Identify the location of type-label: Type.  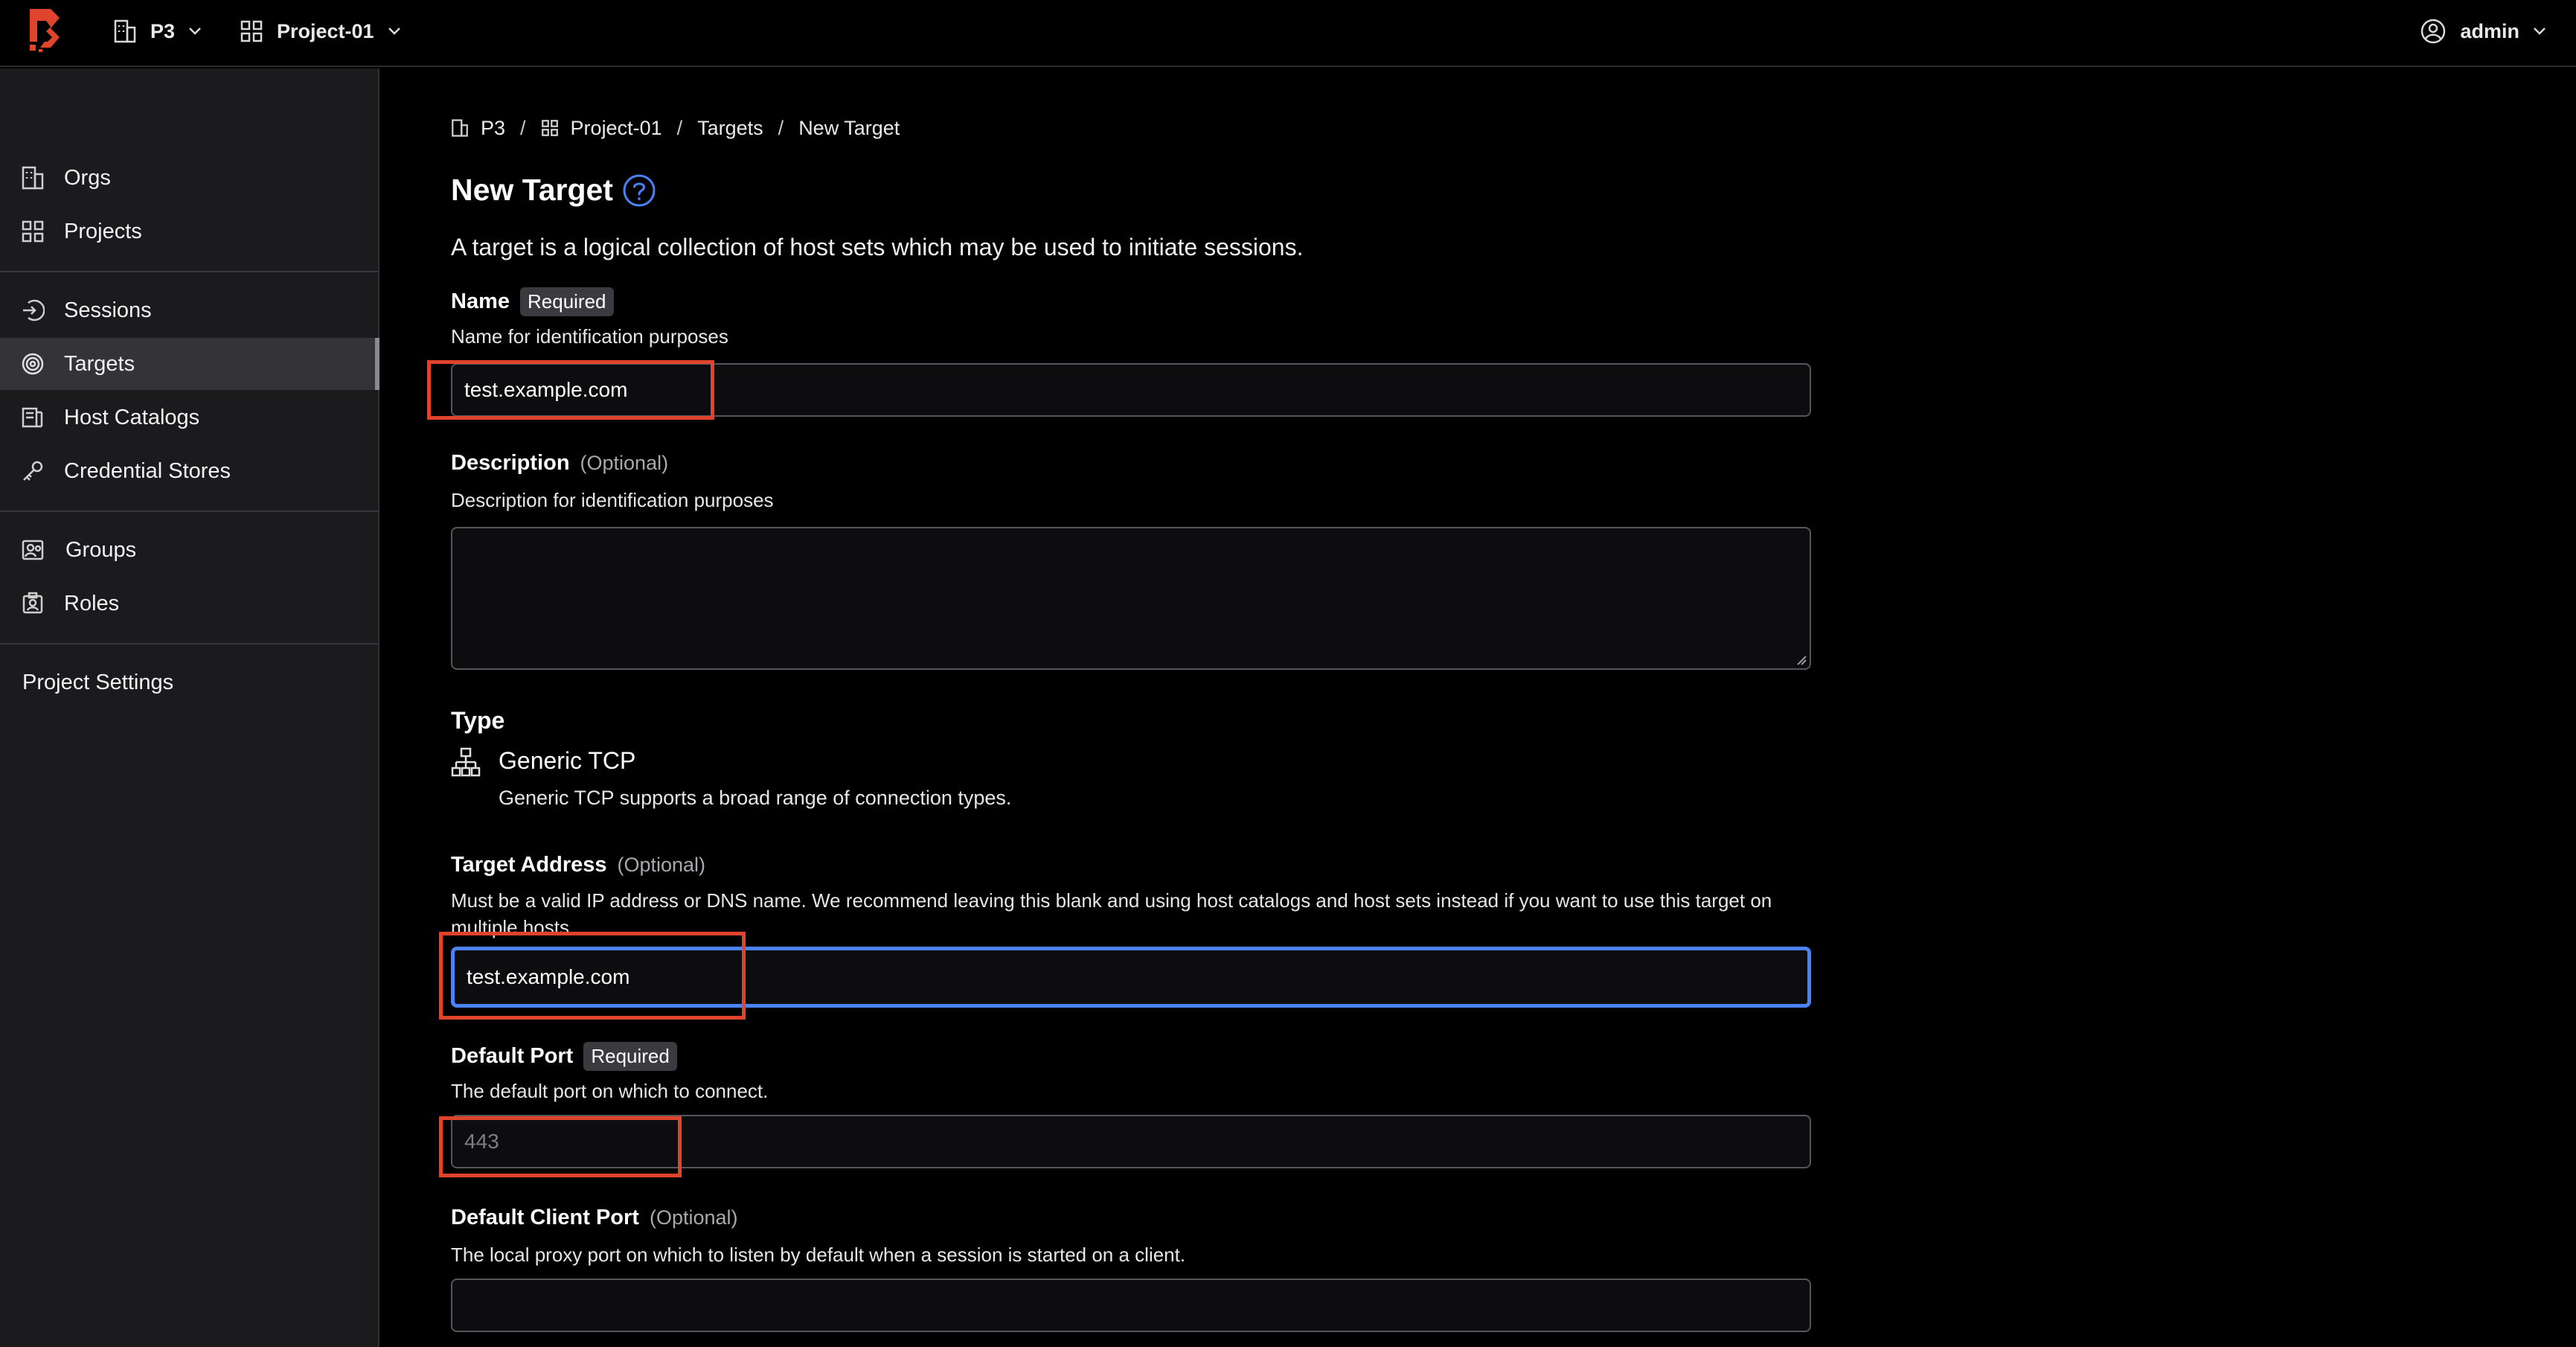
(478, 720).